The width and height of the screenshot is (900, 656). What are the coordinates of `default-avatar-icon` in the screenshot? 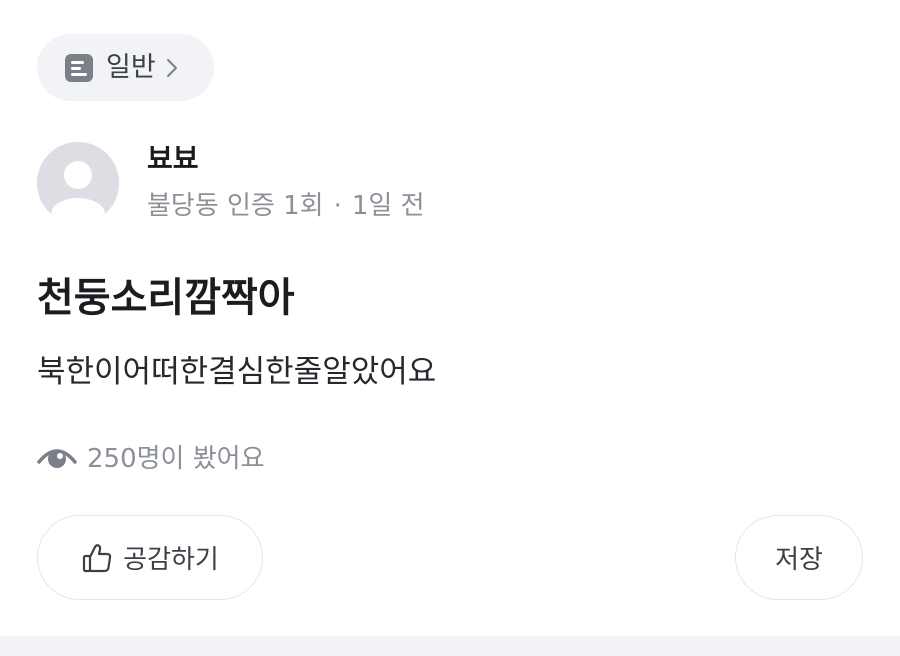 It's located at (78, 183).